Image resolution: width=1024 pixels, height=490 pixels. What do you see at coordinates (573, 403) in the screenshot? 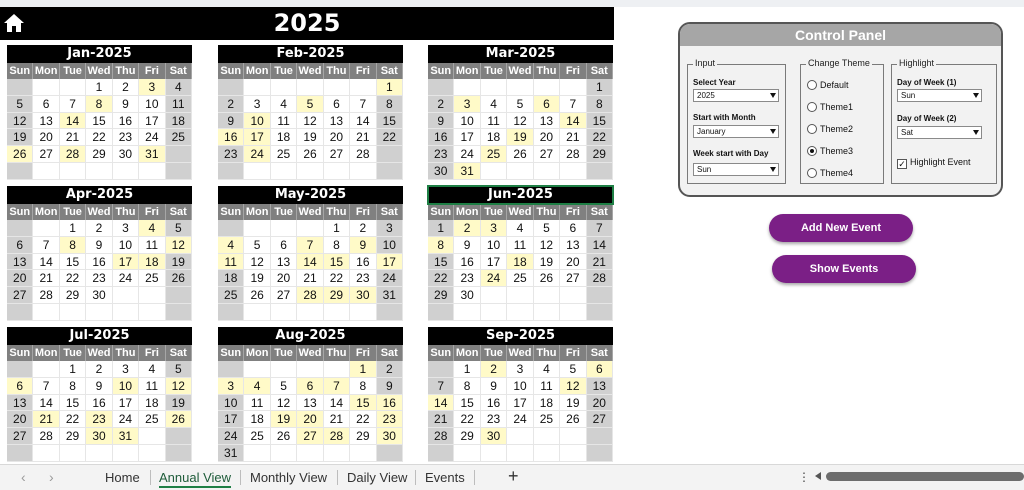
I see `day-cell: 19` at bounding box center [573, 403].